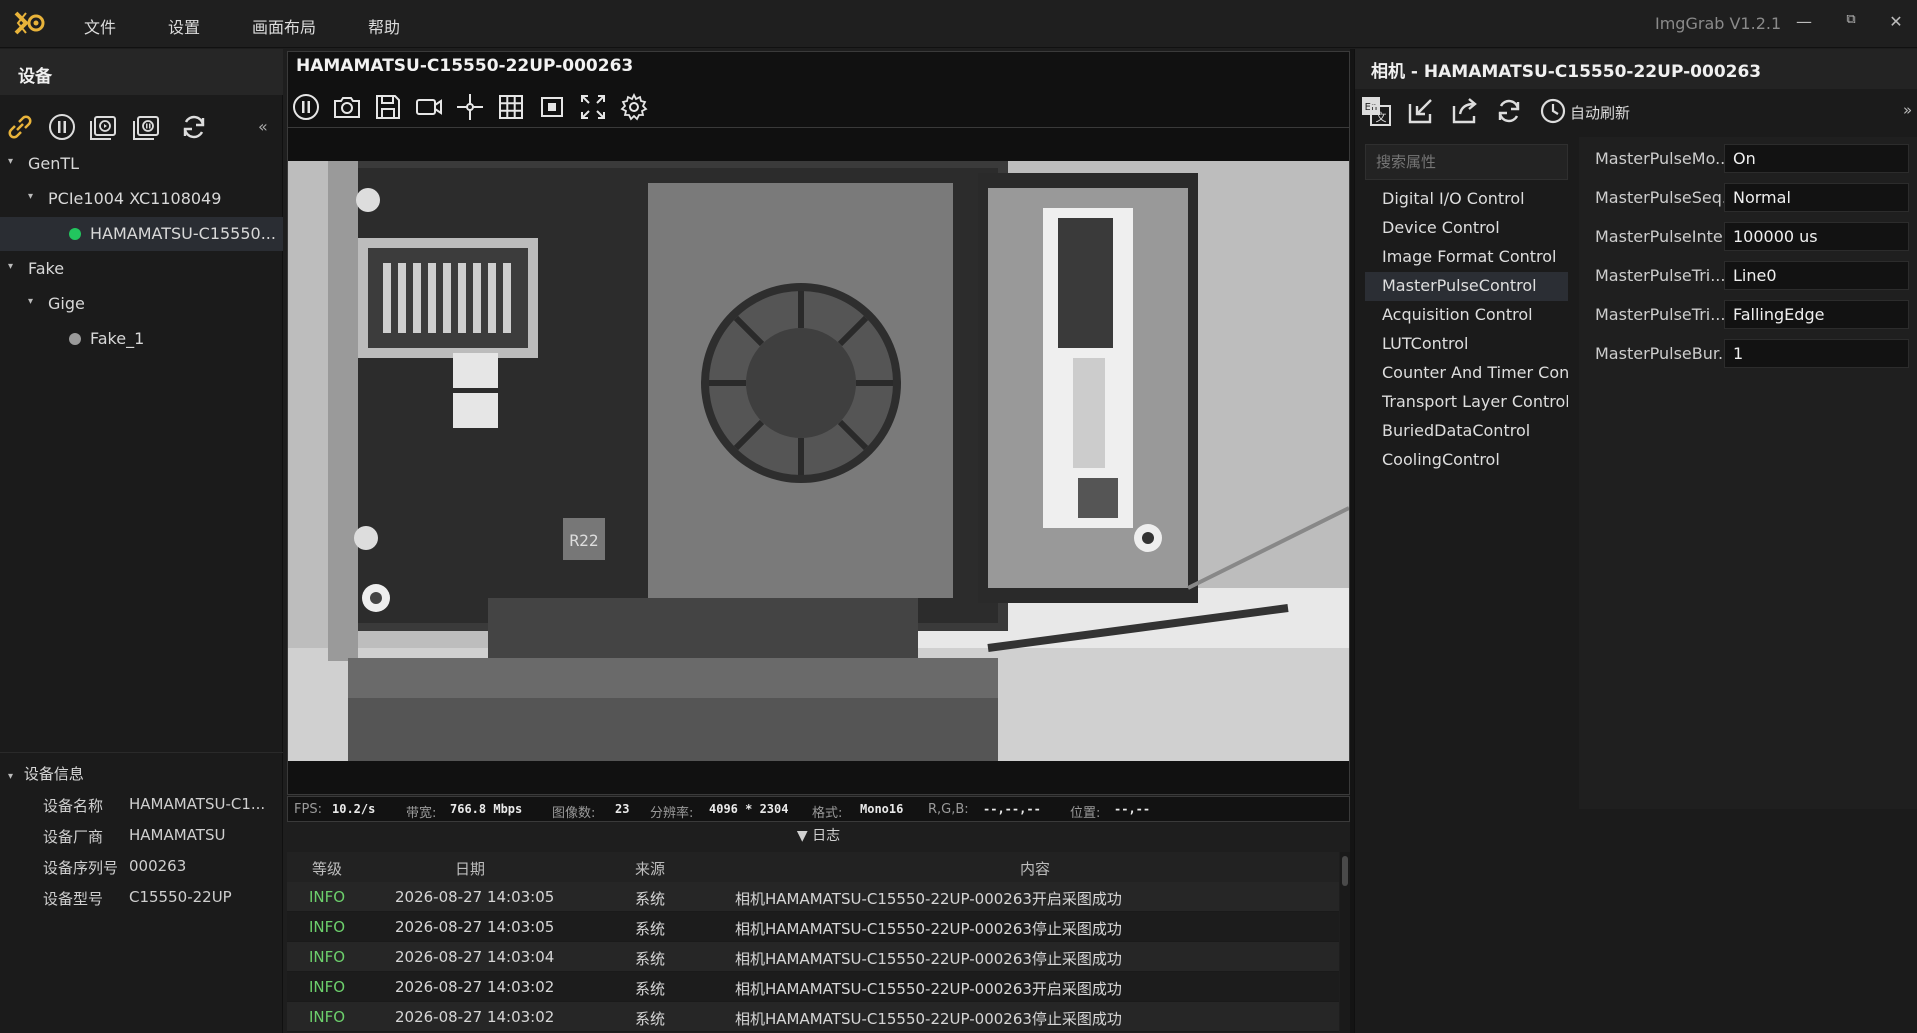 This screenshot has width=1917, height=1033. I want to click on start-all-icon, so click(104, 127).